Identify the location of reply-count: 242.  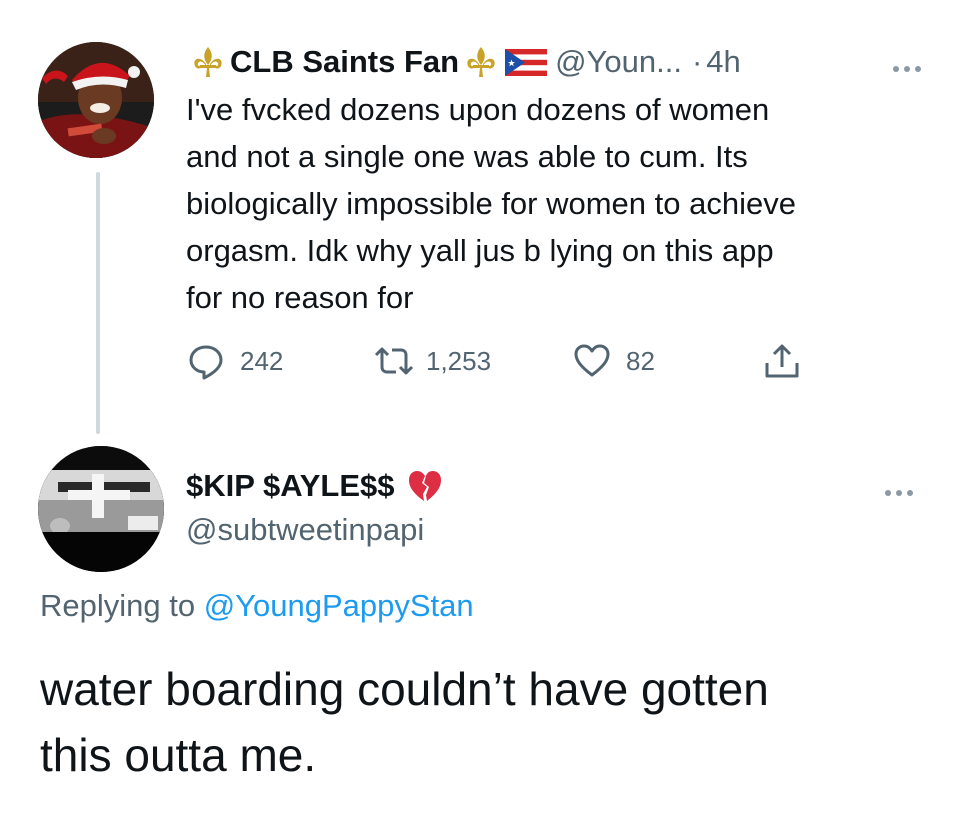
(262, 360).